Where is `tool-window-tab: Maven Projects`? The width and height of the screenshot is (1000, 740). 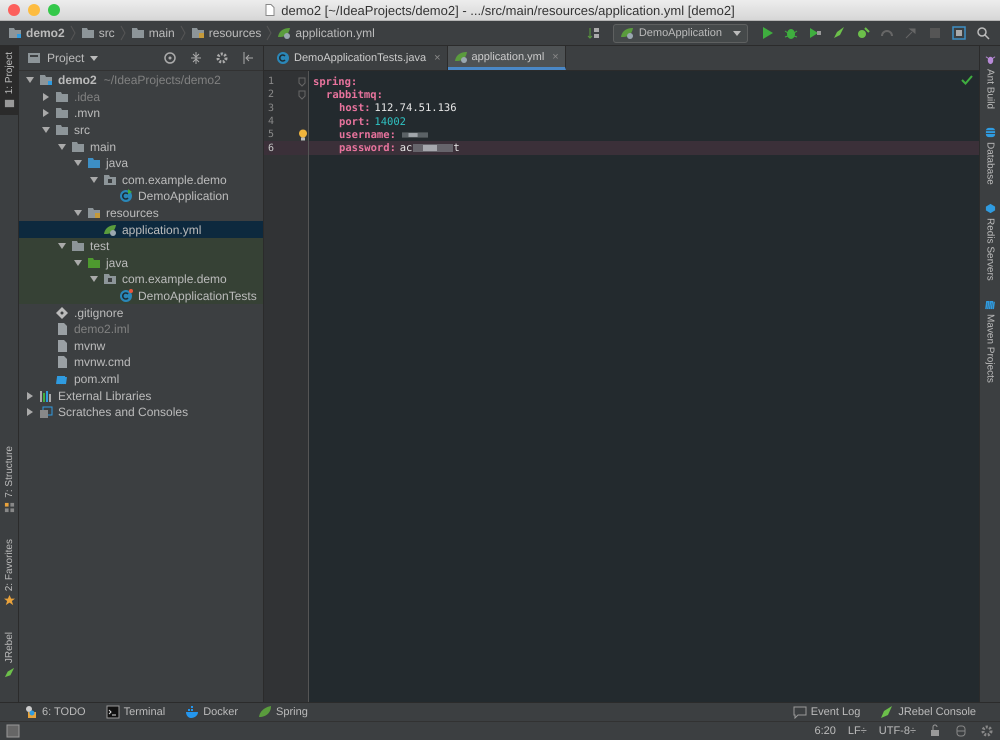 tool-window-tab: Maven Projects is located at coordinates (990, 340).